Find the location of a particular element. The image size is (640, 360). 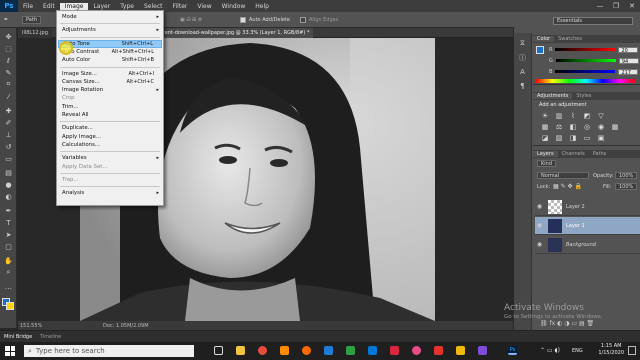

invert-icon: ◪ is located at coordinates (545, 138).